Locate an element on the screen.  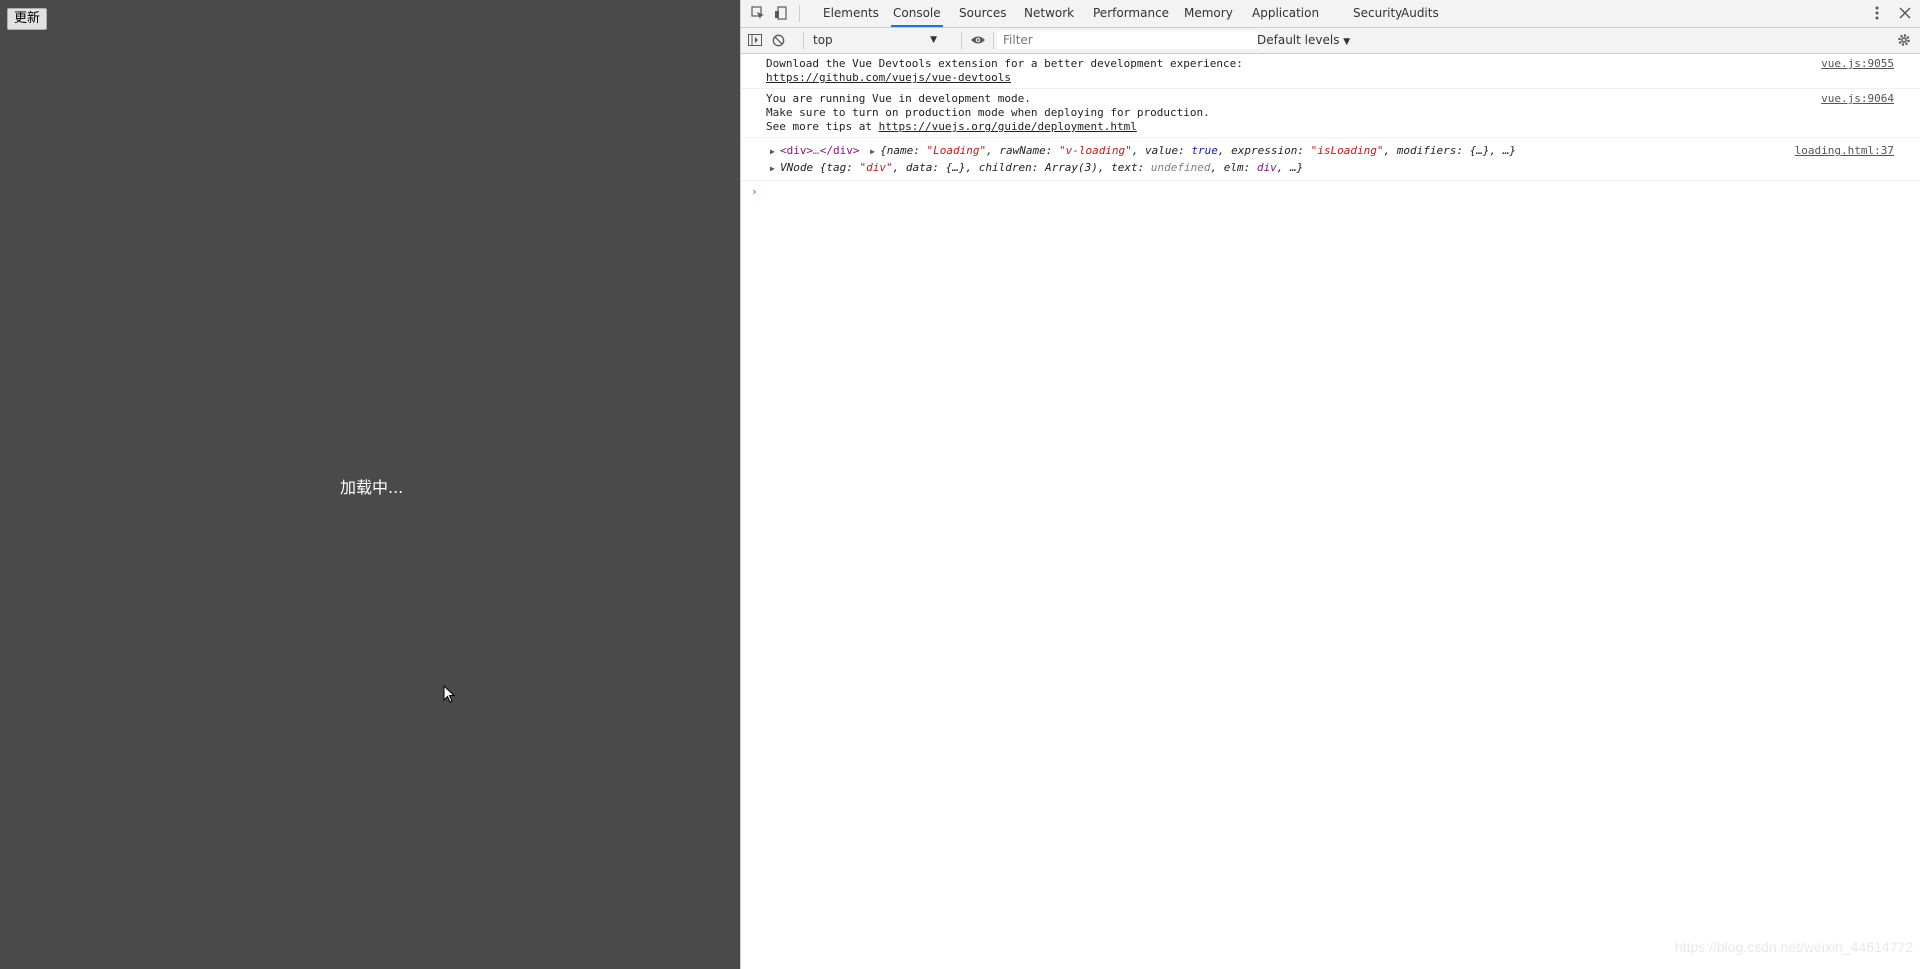
inspect-element-icon is located at coordinates (758, 13).